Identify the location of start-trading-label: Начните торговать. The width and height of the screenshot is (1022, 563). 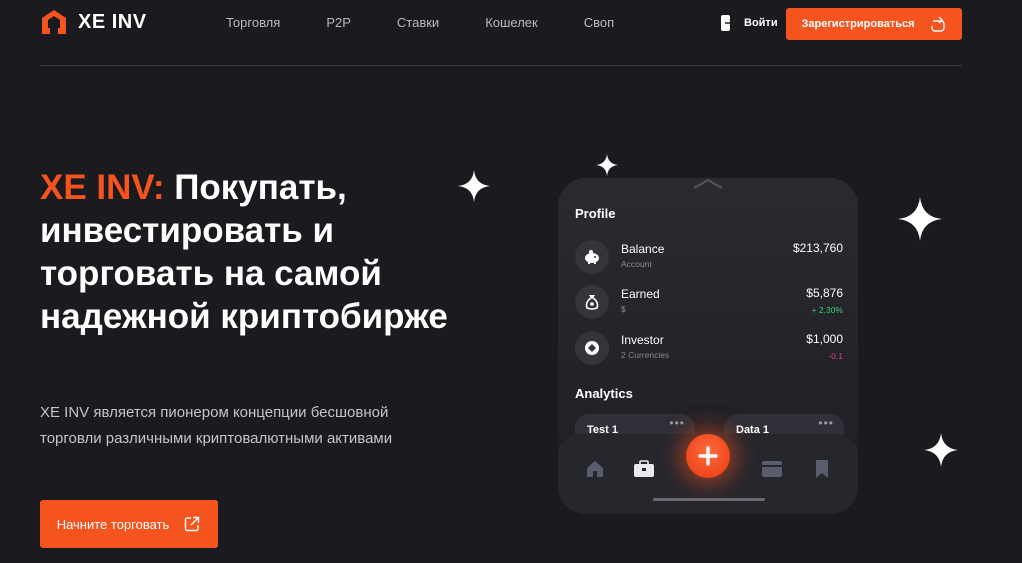
(113, 524).